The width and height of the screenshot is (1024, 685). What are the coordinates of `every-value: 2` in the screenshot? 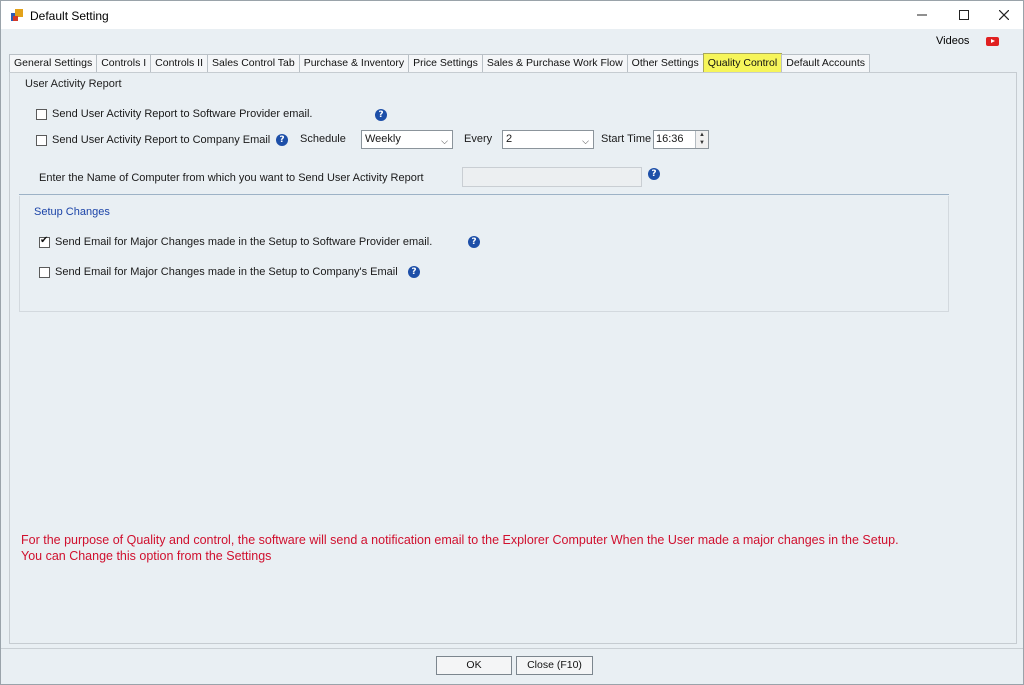 It's located at (509, 139).